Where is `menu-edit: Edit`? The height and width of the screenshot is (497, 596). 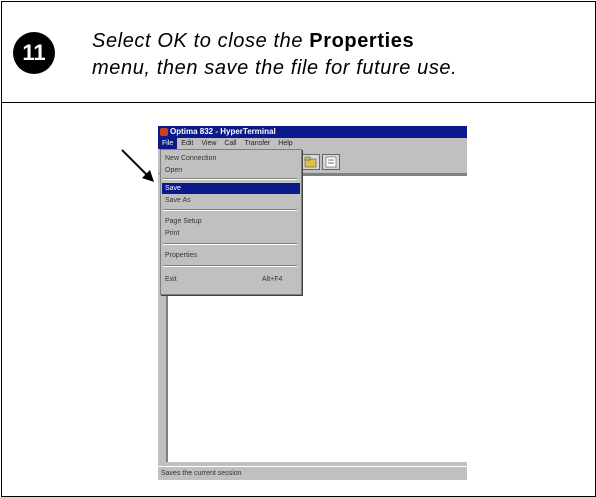
menu-edit: Edit is located at coordinates (187, 143).